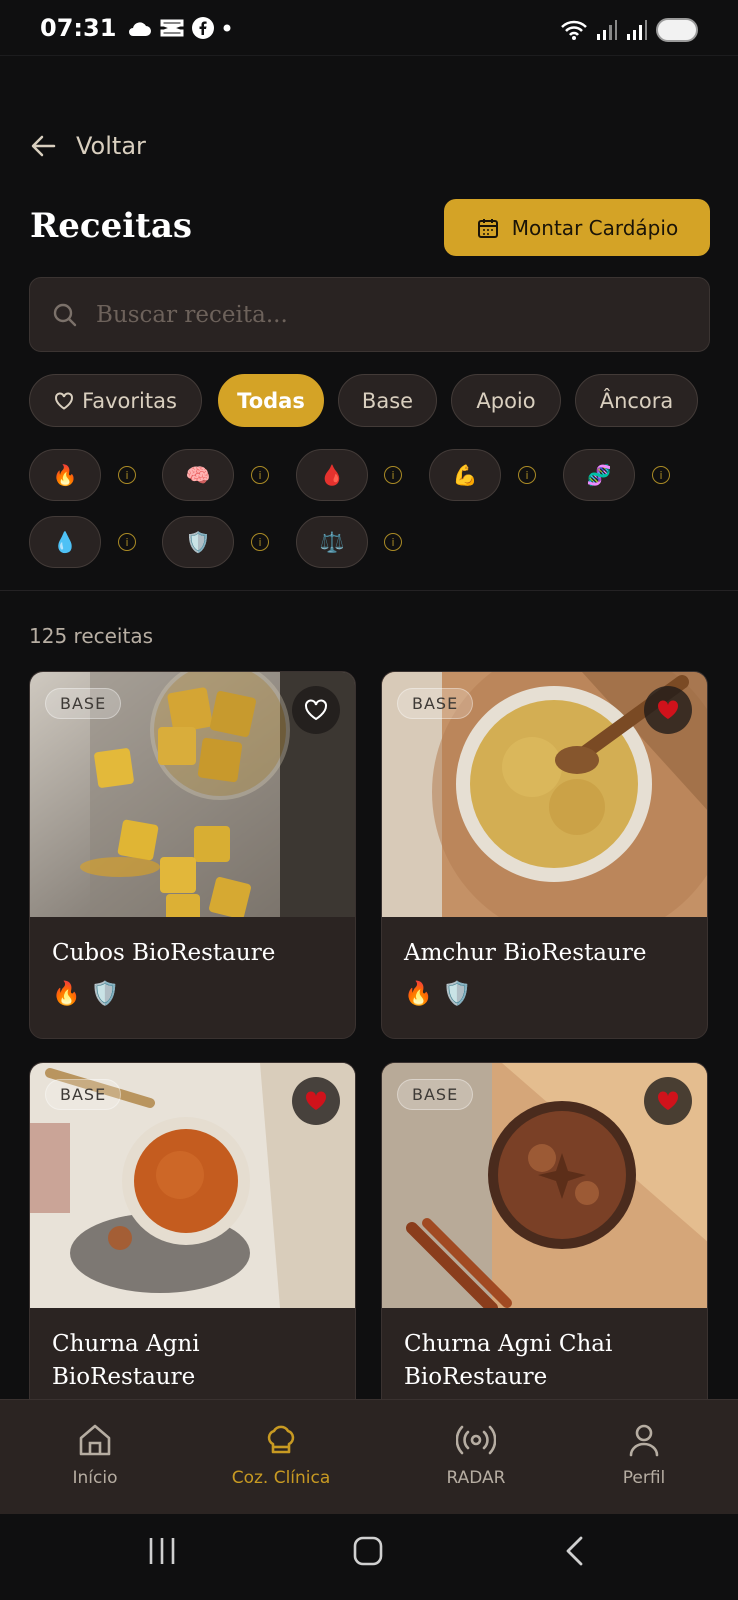 This screenshot has width=738, height=1600. What do you see at coordinates (172, 27) in the screenshot?
I see `capcut-icon` at bounding box center [172, 27].